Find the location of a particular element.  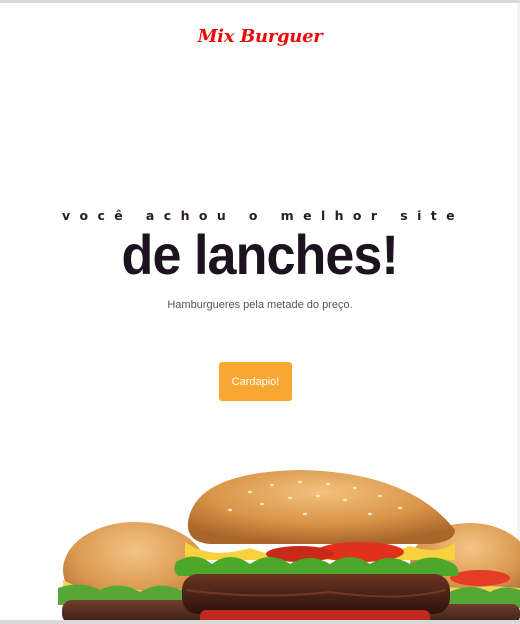

hero-tagline: você achou o melhor site is located at coordinates (263, 215).